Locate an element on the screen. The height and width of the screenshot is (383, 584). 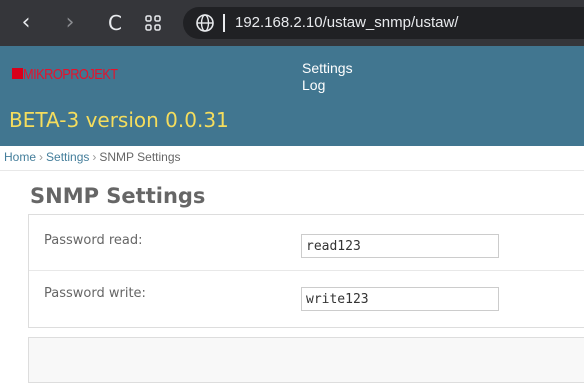
grid-icon is located at coordinates (153, 23).